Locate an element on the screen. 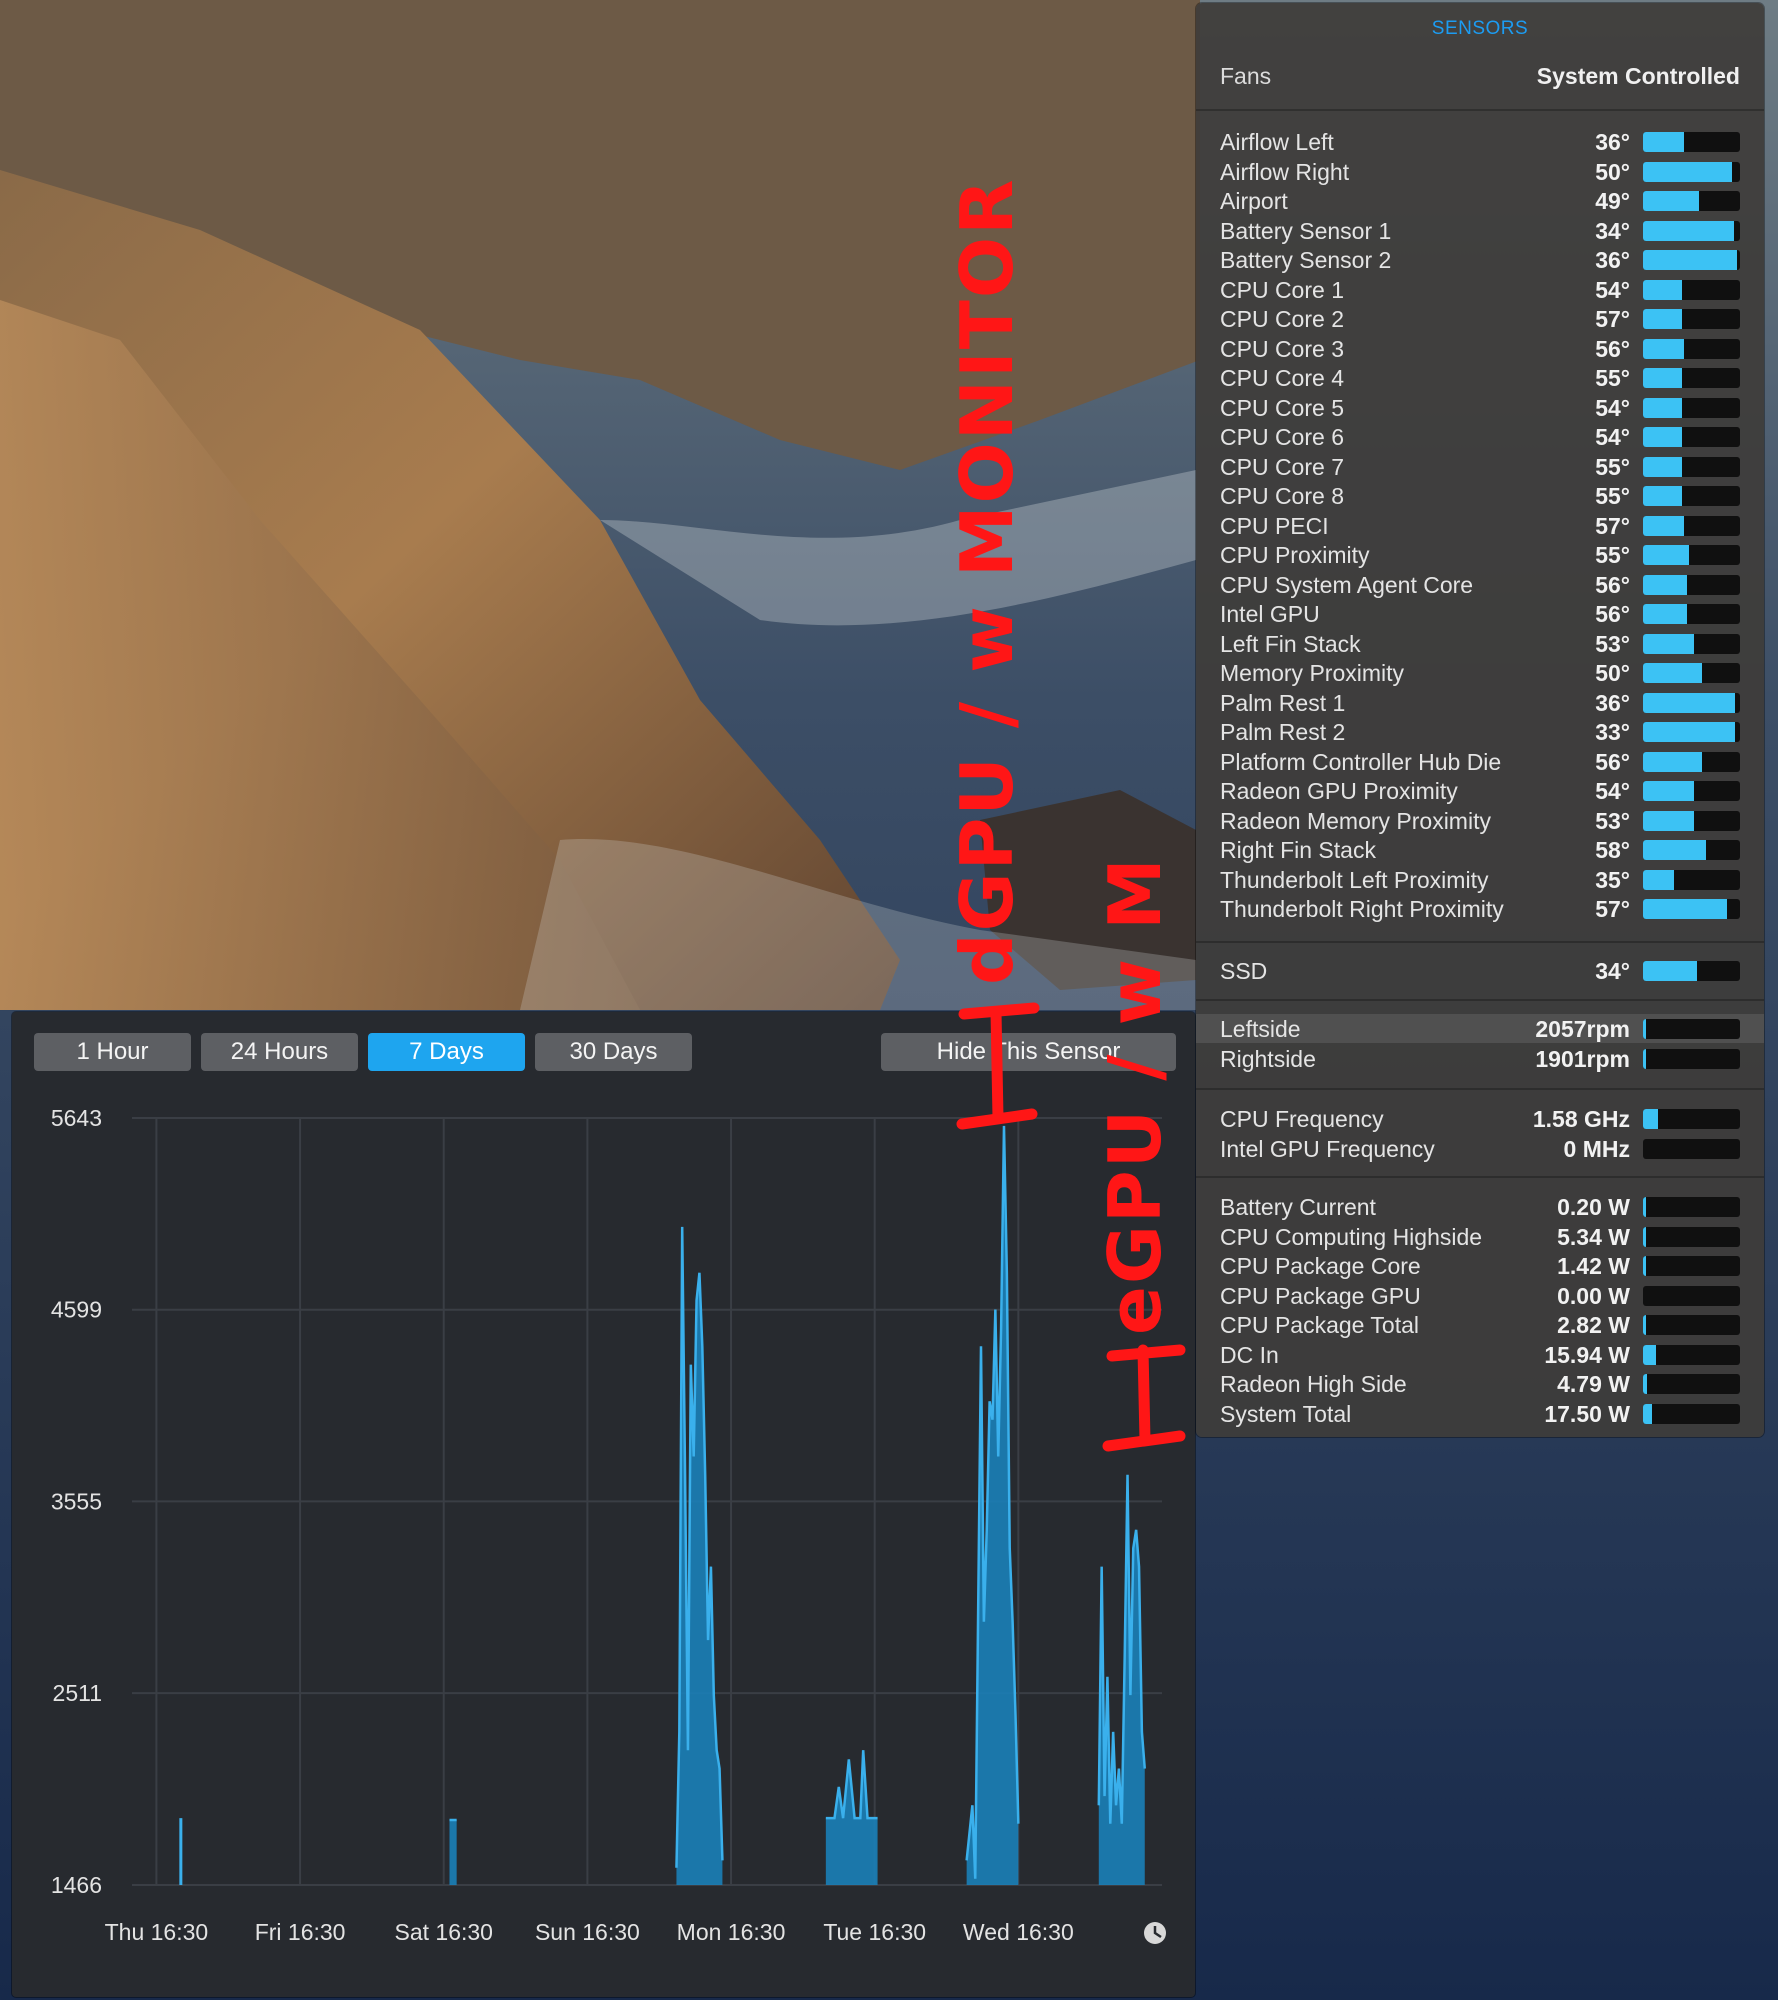  sensor-value: 57° is located at coordinates (1612, 319).